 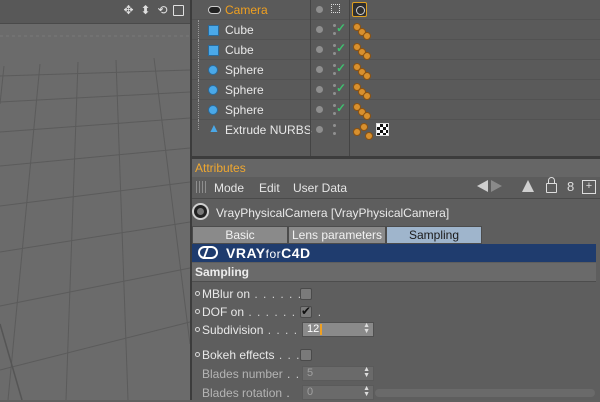 I want to click on blades-rotation-slider, so click(x=485, y=393).